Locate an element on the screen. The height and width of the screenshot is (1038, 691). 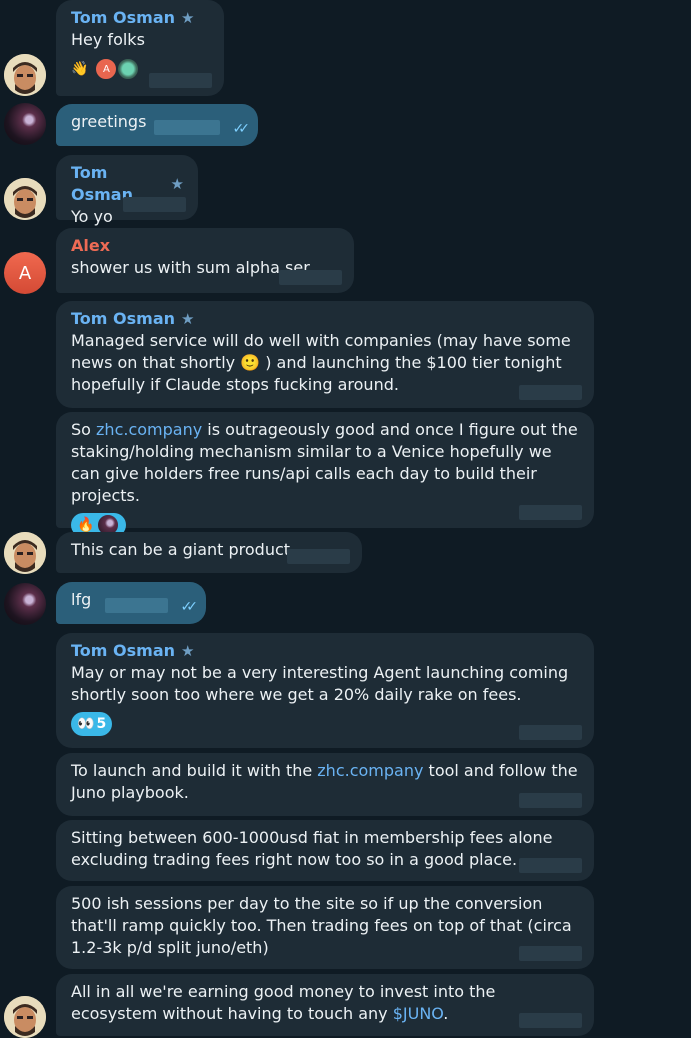
text-segment: . is located at coordinates (446, 1013).